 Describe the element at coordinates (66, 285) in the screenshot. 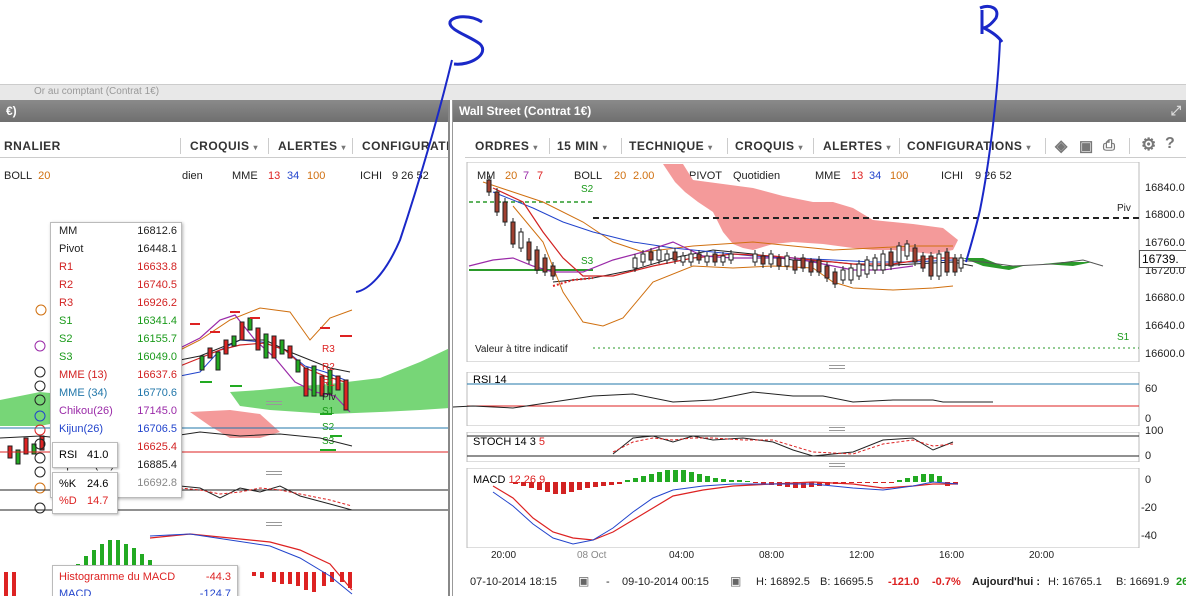

I see `tooltip-row-name: R2` at that location.